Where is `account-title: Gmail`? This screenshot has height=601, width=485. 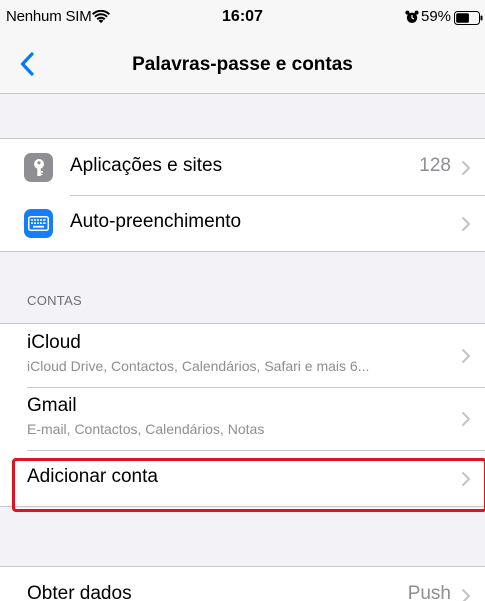 account-title: Gmail is located at coordinates (52, 405).